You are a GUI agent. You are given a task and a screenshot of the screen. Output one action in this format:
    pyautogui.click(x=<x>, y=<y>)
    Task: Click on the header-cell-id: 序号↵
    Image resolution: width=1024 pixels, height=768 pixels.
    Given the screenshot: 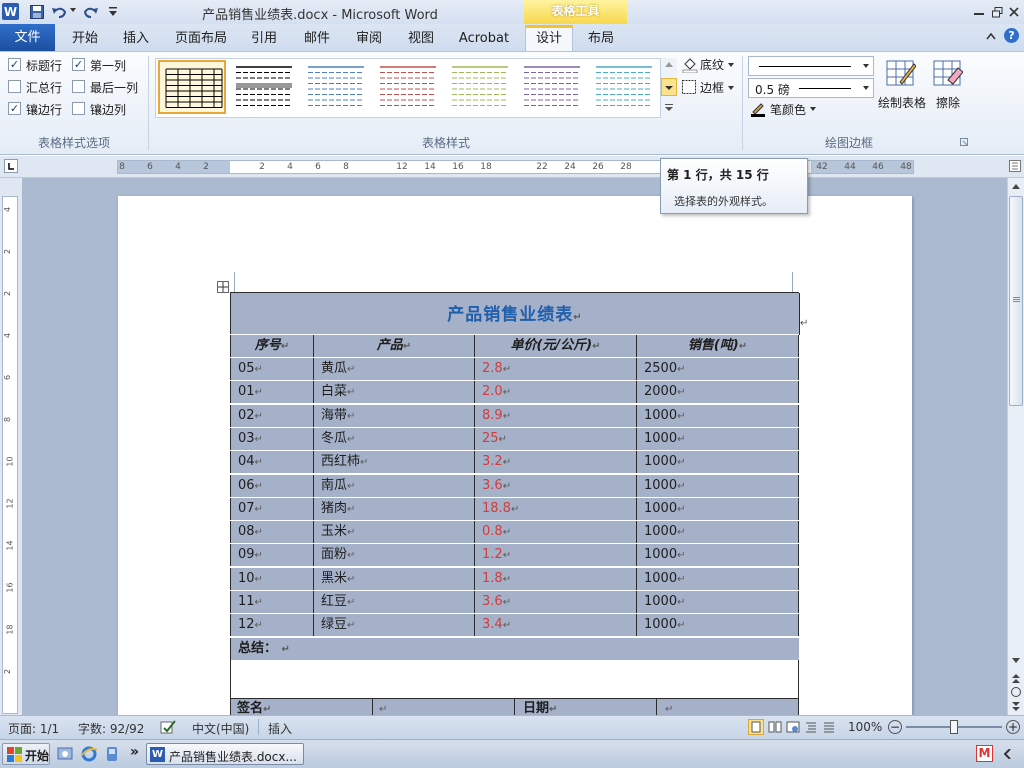 What is the action you would take?
    pyautogui.click(x=272, y=346)
    